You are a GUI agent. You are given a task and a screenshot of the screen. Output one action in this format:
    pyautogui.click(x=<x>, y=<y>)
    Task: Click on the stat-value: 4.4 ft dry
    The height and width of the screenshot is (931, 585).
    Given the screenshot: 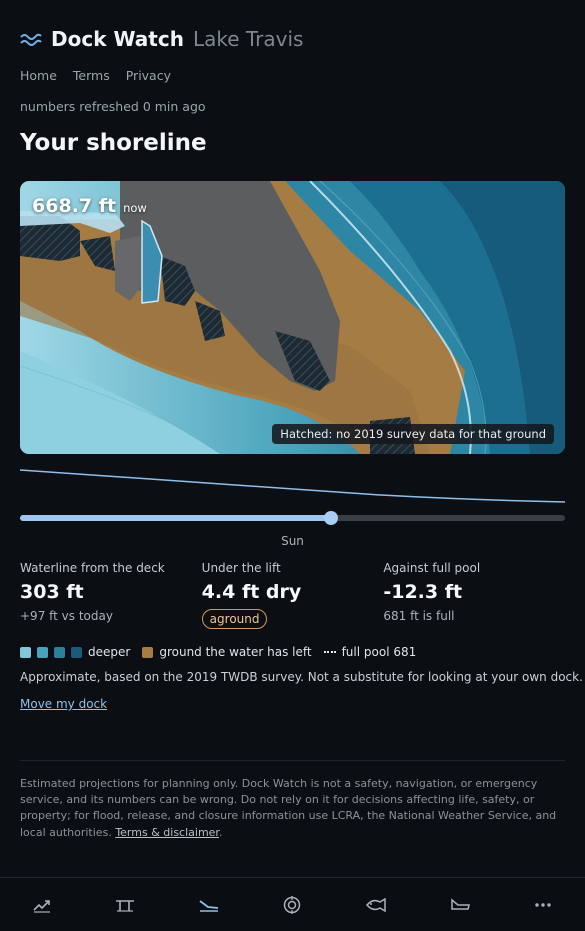 What is the action you would take?
    pyautogui.click(x=251, y=592)
    